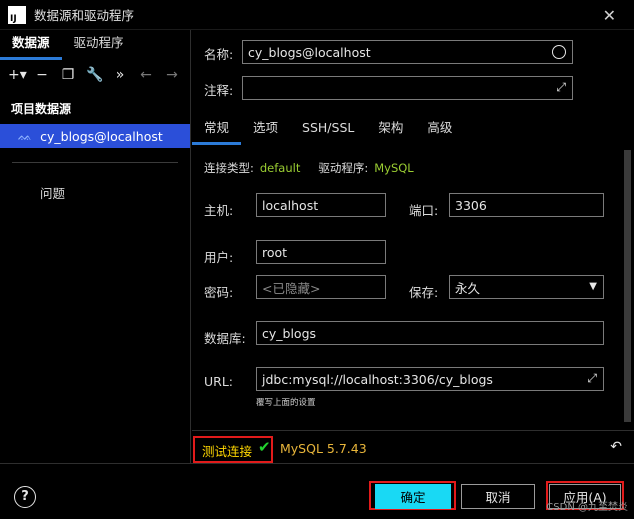 The height and width of the screenshot is (519, 634). I want to click on port-label: 端口:, so click(424, 210).